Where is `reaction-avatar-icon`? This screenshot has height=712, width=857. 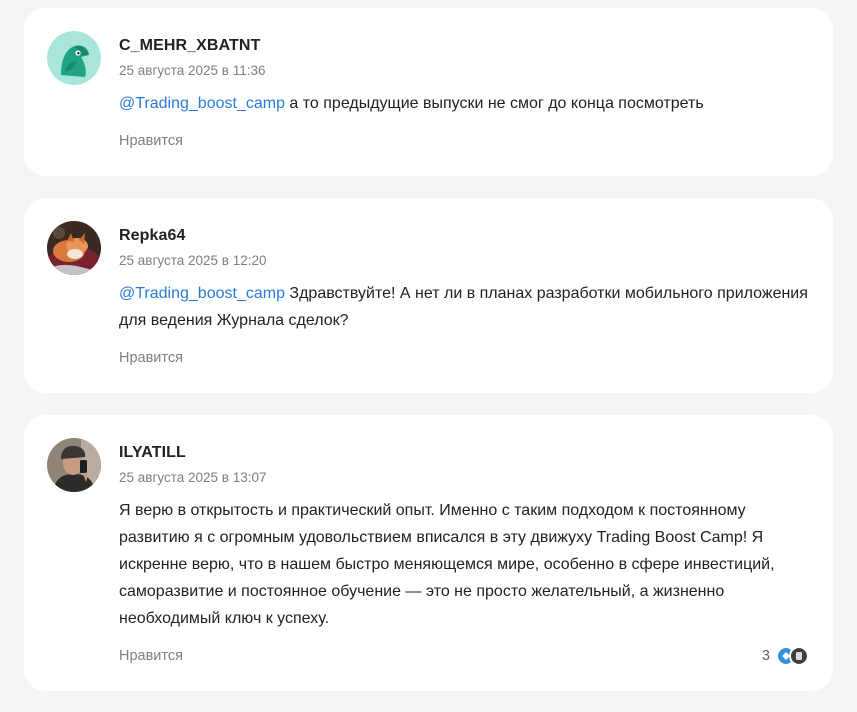
reaction-avatar-icon is located at coordinates (799, 656).